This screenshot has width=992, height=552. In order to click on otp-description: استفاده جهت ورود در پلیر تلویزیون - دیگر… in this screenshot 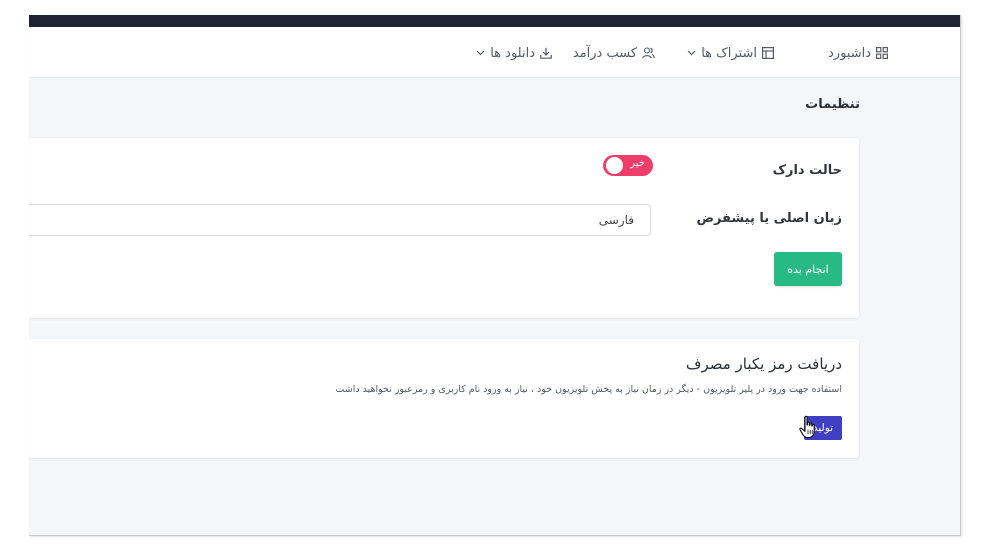, I will do `click(588, 389)`.